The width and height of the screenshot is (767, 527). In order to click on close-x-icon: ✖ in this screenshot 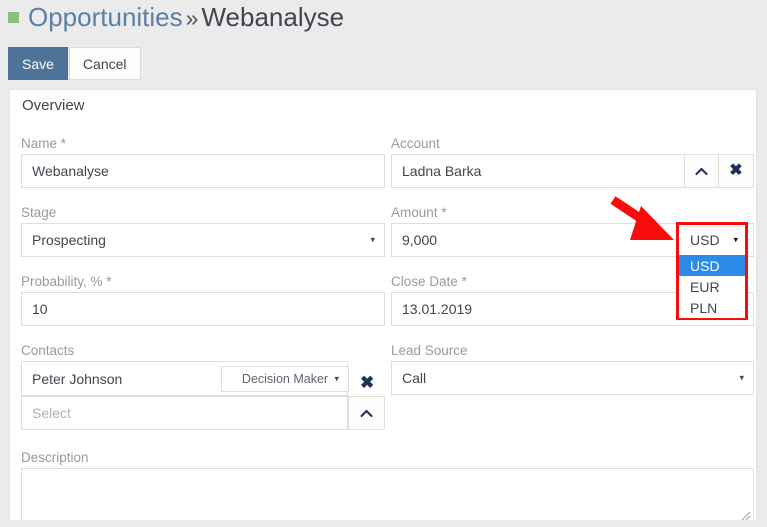, I will do `click(736, 170)`.